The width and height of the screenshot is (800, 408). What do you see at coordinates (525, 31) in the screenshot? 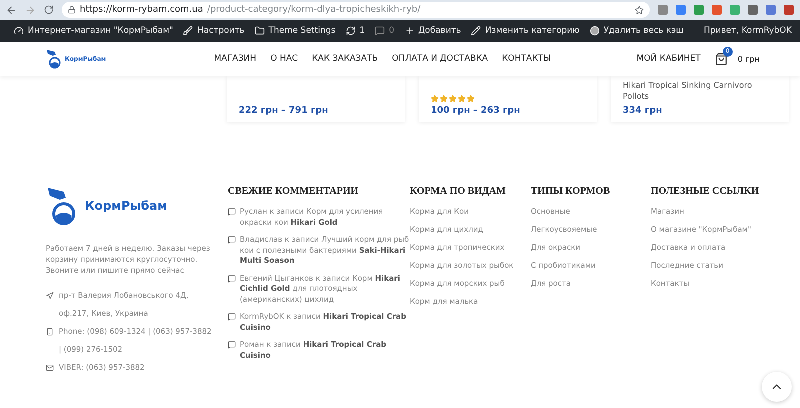
I see `admin-bar-item: Изменить категорию` at bounding box center [525, 31].